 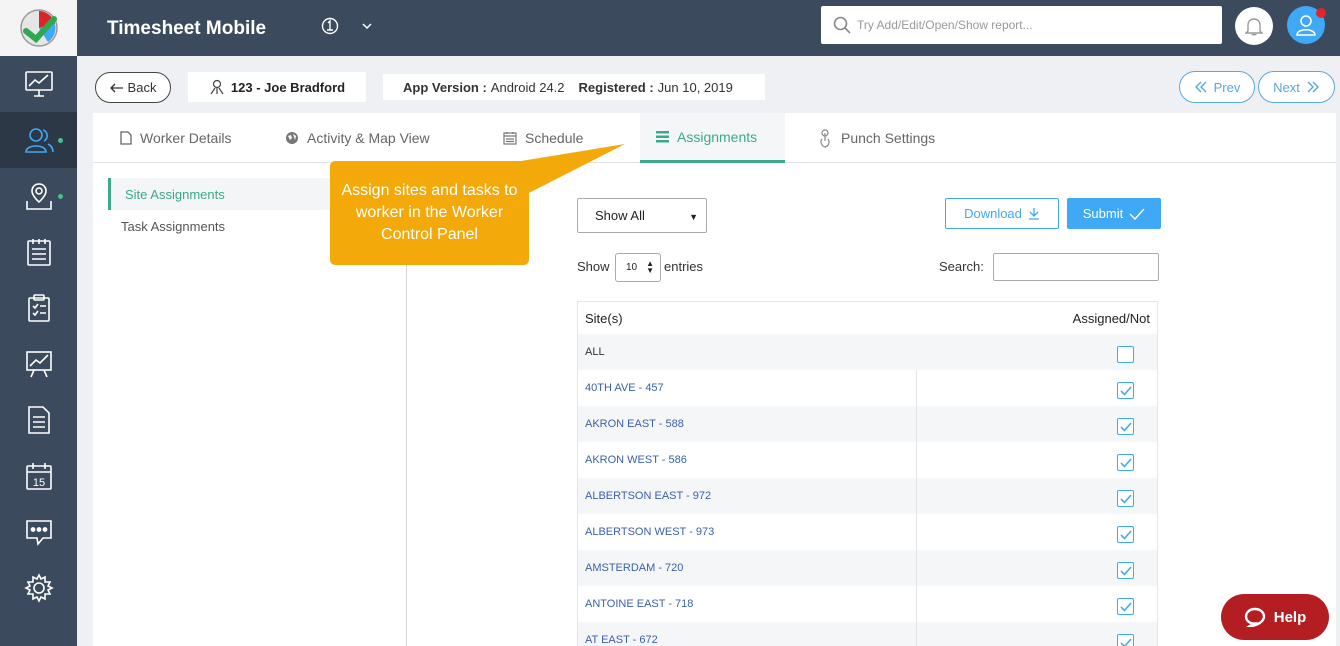 What do you see at coordinates (445, 87) in the screenshot?
I see `app-version-label: App Version :` at bounding box center [445, 87].